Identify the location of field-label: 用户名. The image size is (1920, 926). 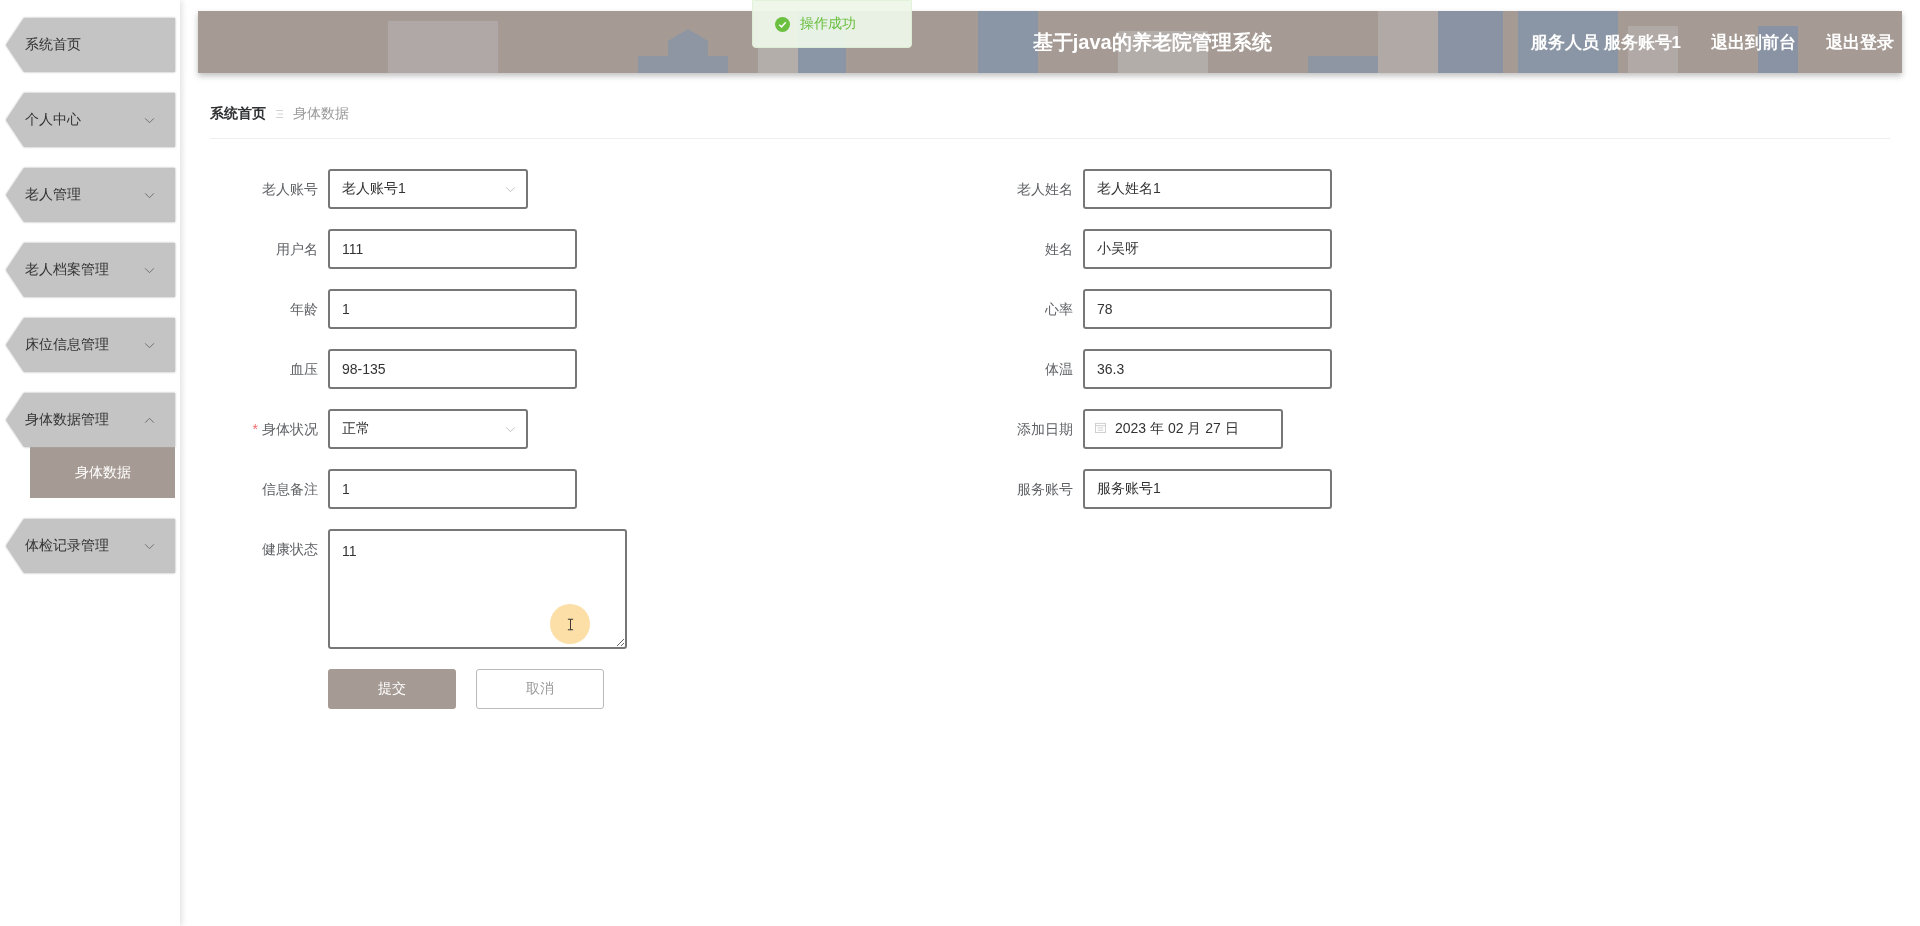
(297, 249).